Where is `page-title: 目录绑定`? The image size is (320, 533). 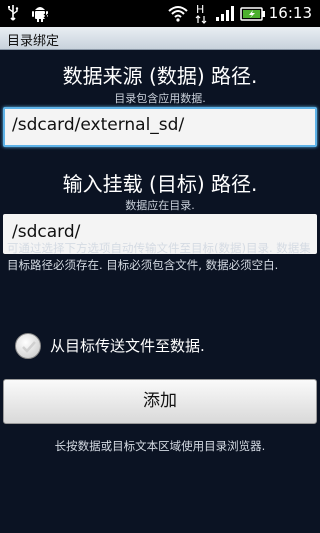 page-title: 目录绑定 is located at coordinates (33, 41).